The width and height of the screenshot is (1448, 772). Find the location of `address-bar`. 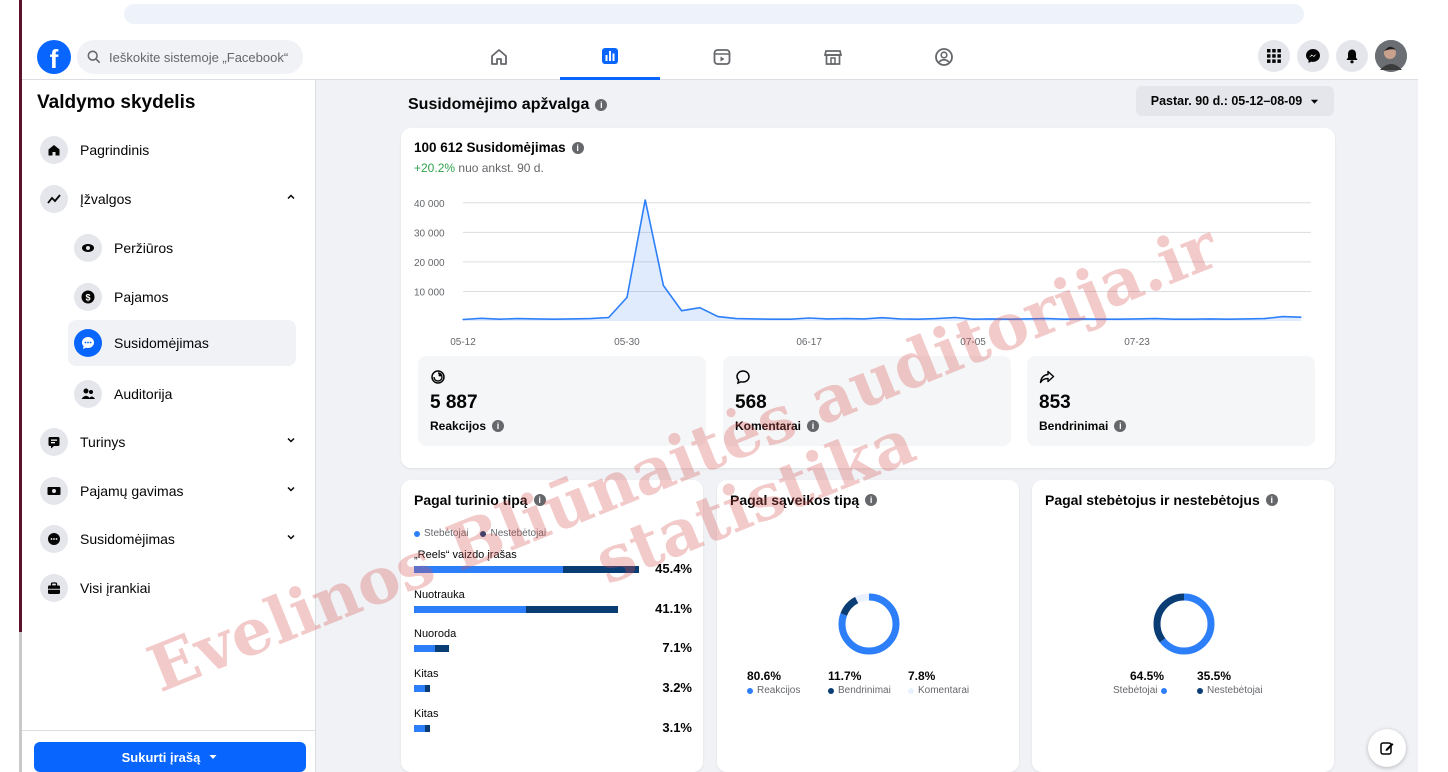

address-bar is located at coordinates (714, 14).